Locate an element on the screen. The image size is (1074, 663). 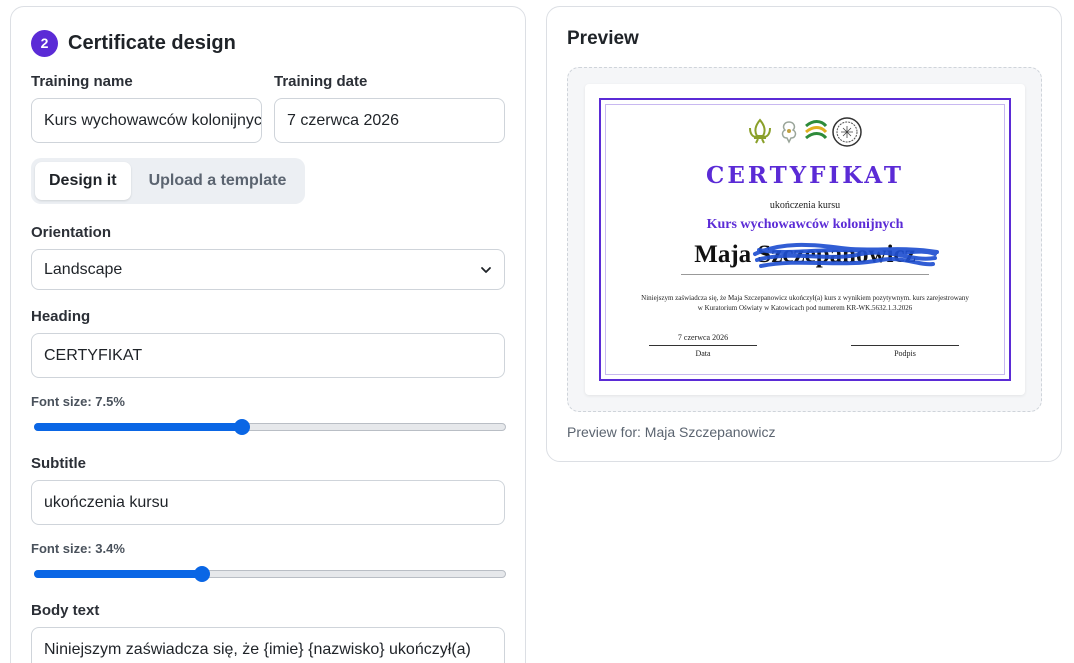
heading-label: Heading is located at coordinates (61, 316).